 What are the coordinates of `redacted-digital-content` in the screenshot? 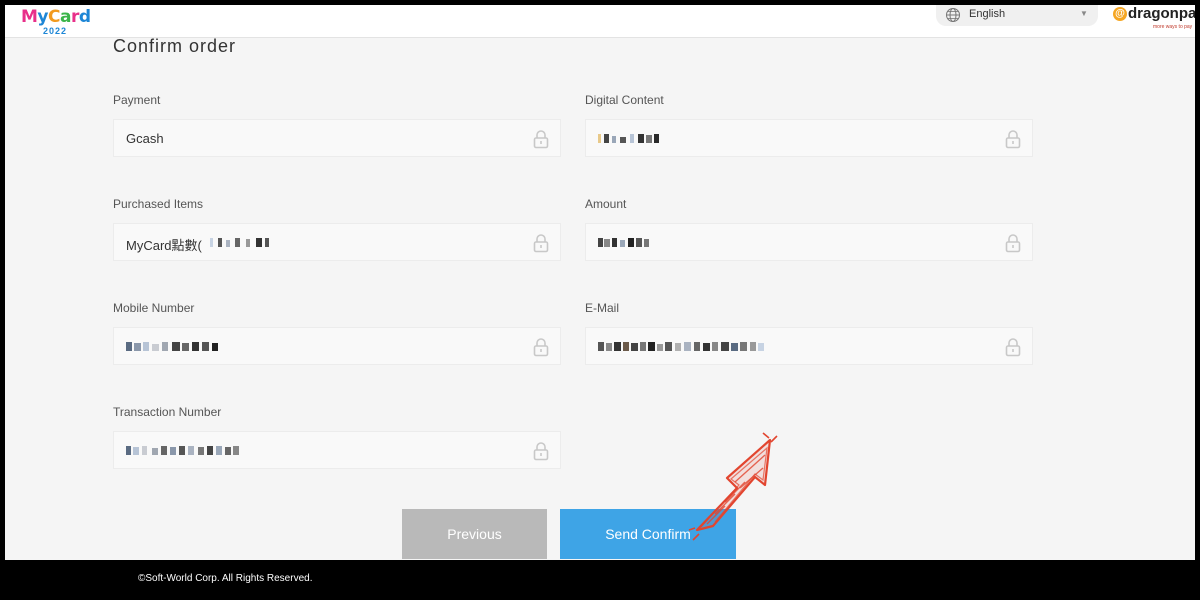 It's located at (628, 138).